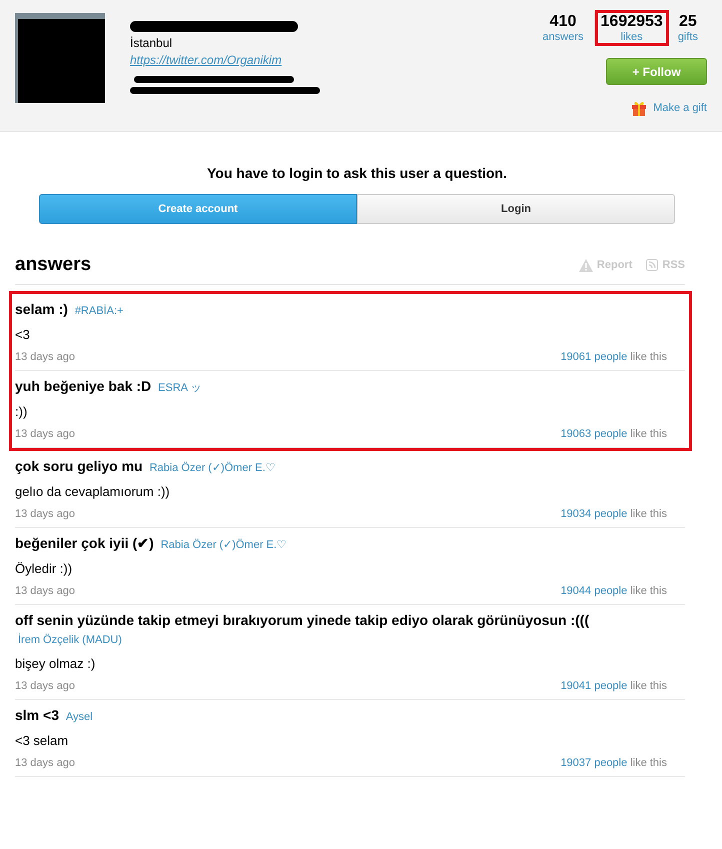 The height and width of the screenshot is (849, 722). I want to click on rss-icon, so click(652, 265).